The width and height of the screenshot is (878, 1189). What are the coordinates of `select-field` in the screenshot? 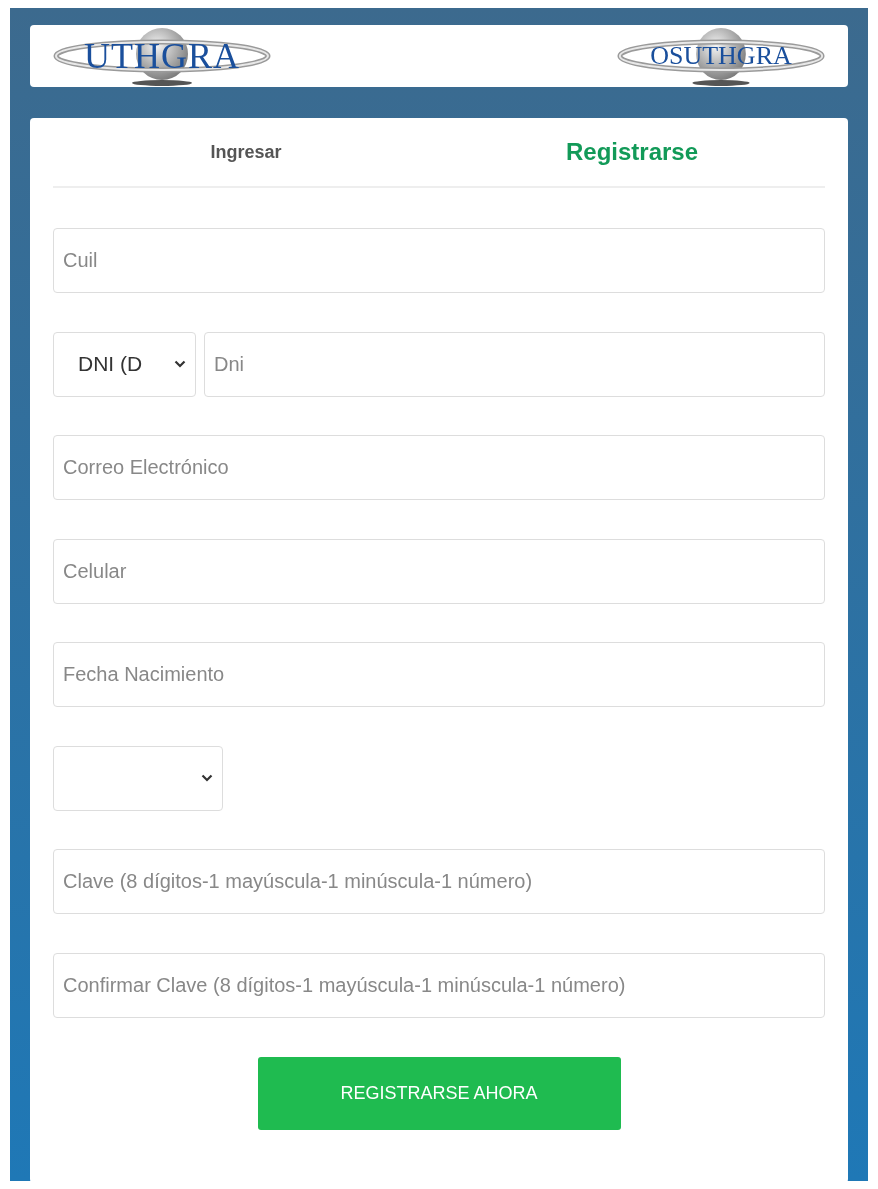 It's located at (138, 778).